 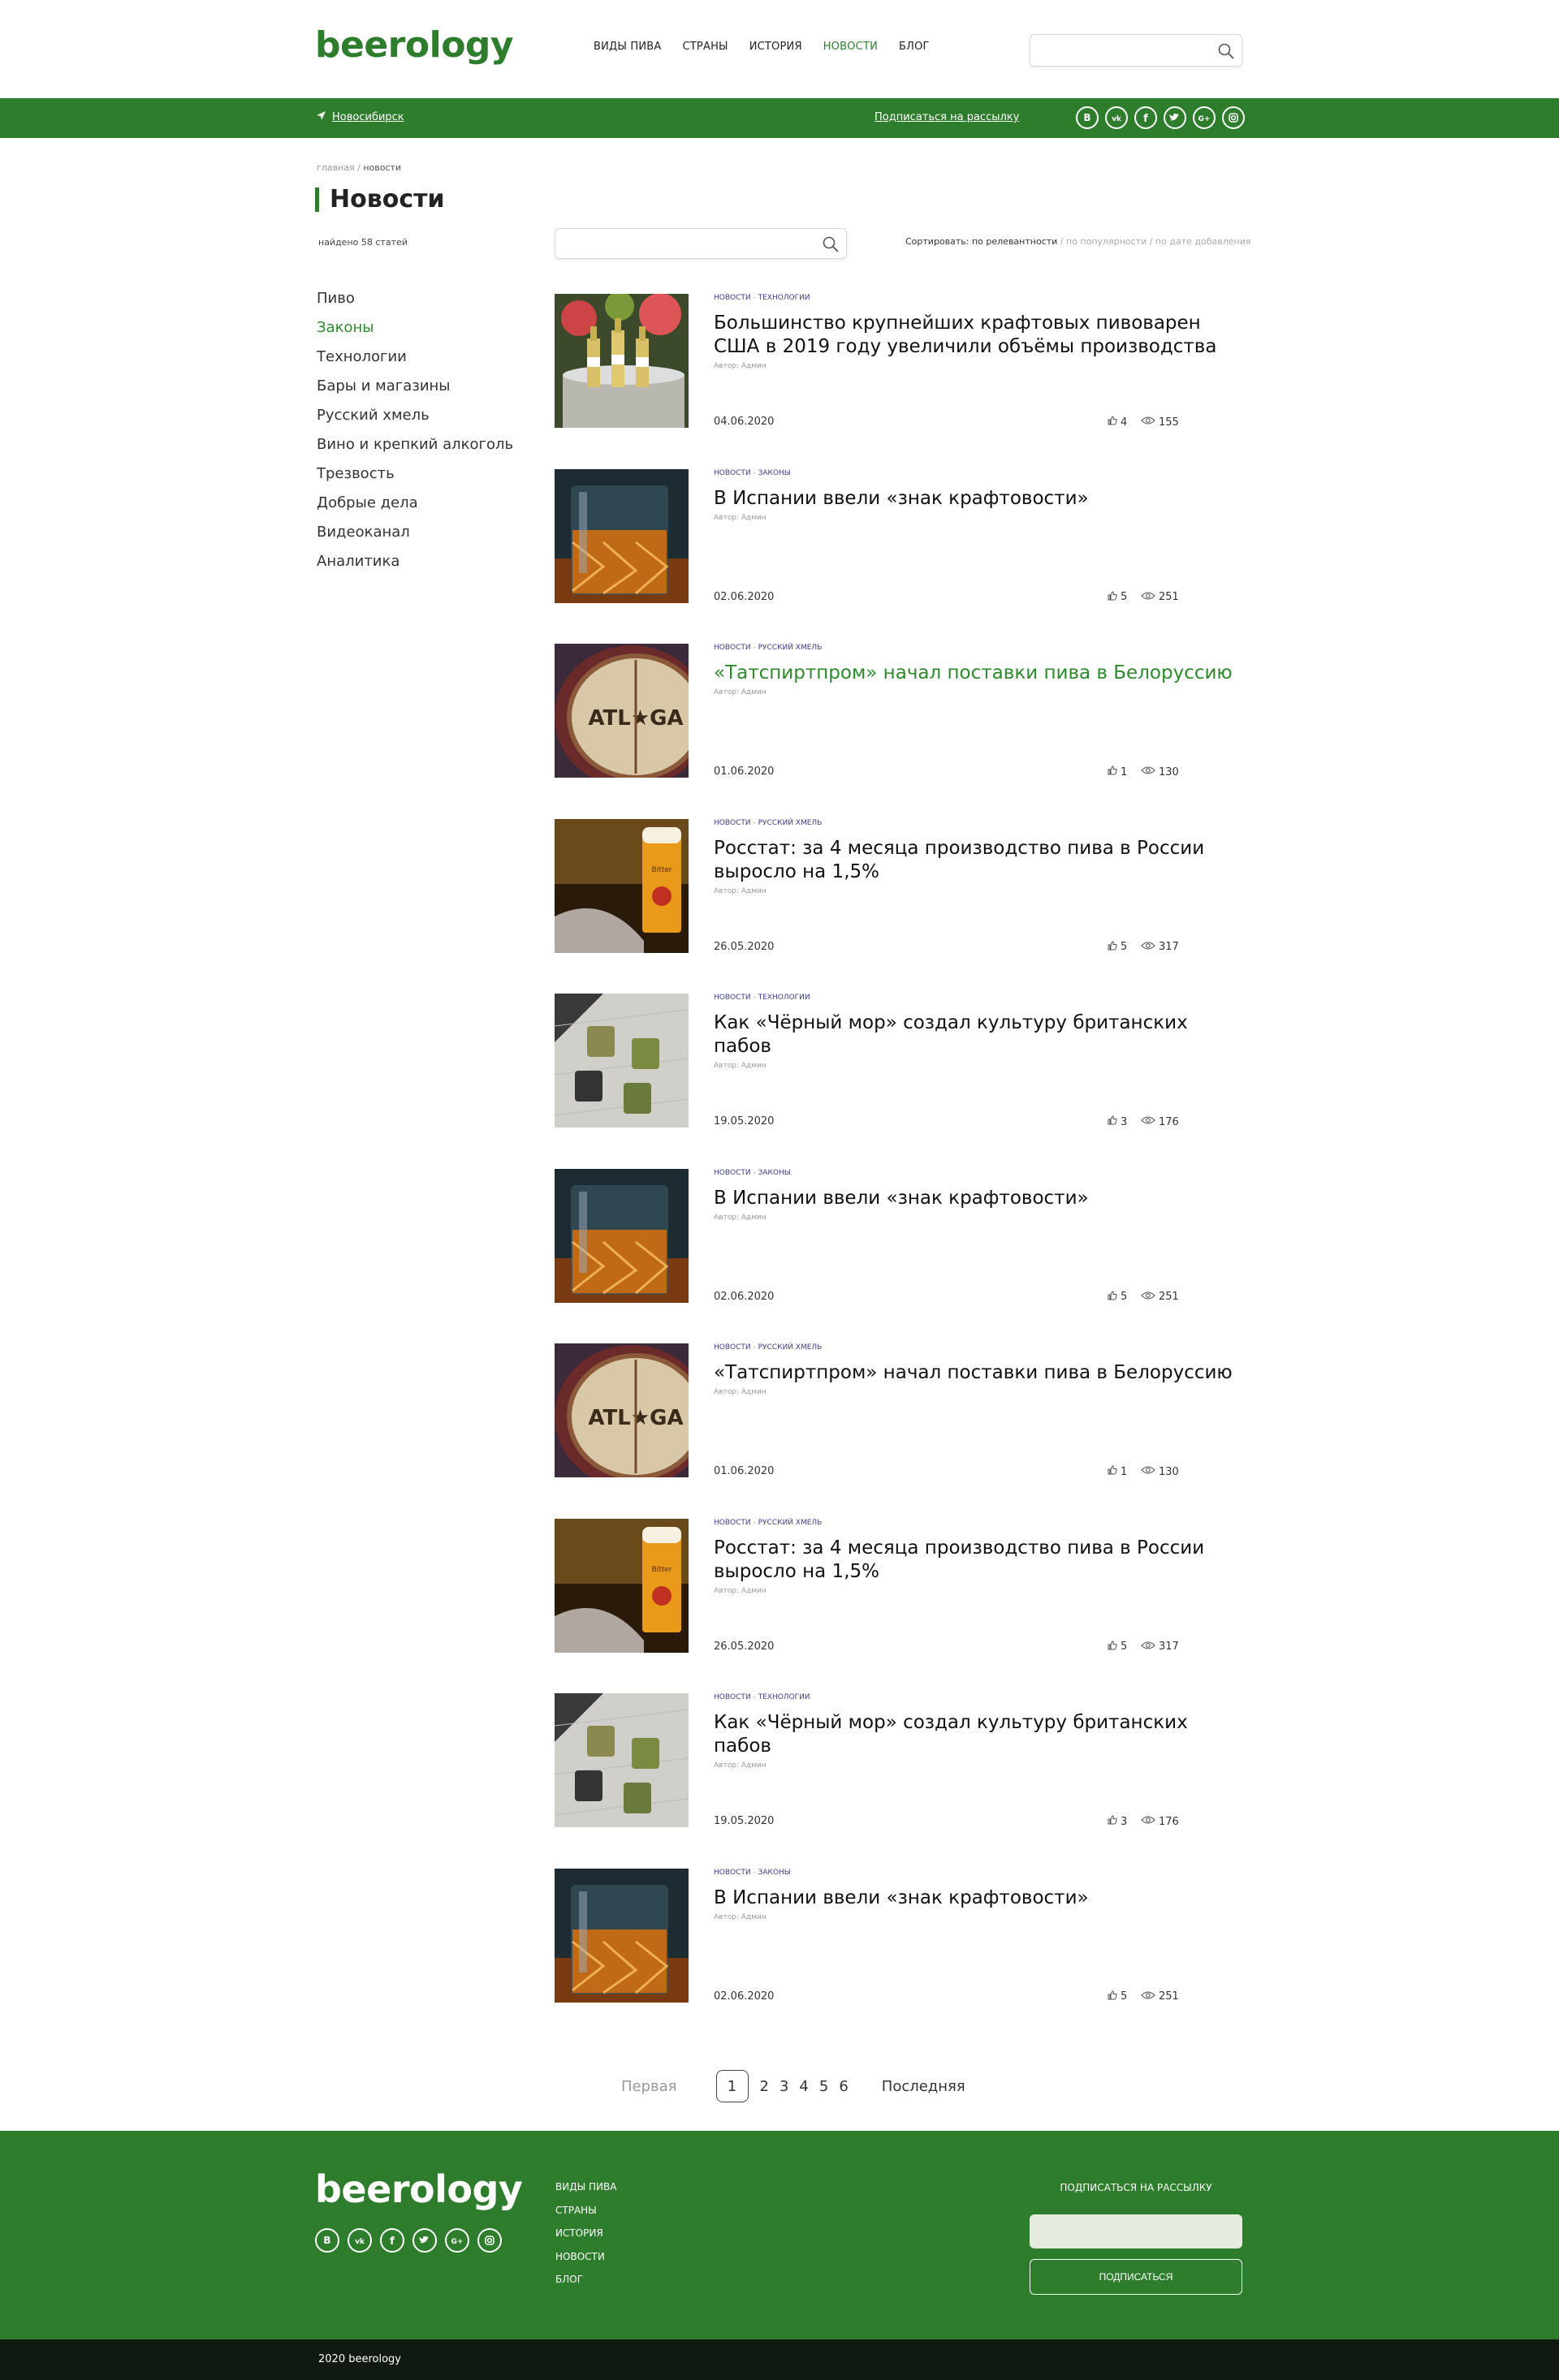 I want to click on sidebar-item-8: Видеоканал, so click(x=415, y=536).